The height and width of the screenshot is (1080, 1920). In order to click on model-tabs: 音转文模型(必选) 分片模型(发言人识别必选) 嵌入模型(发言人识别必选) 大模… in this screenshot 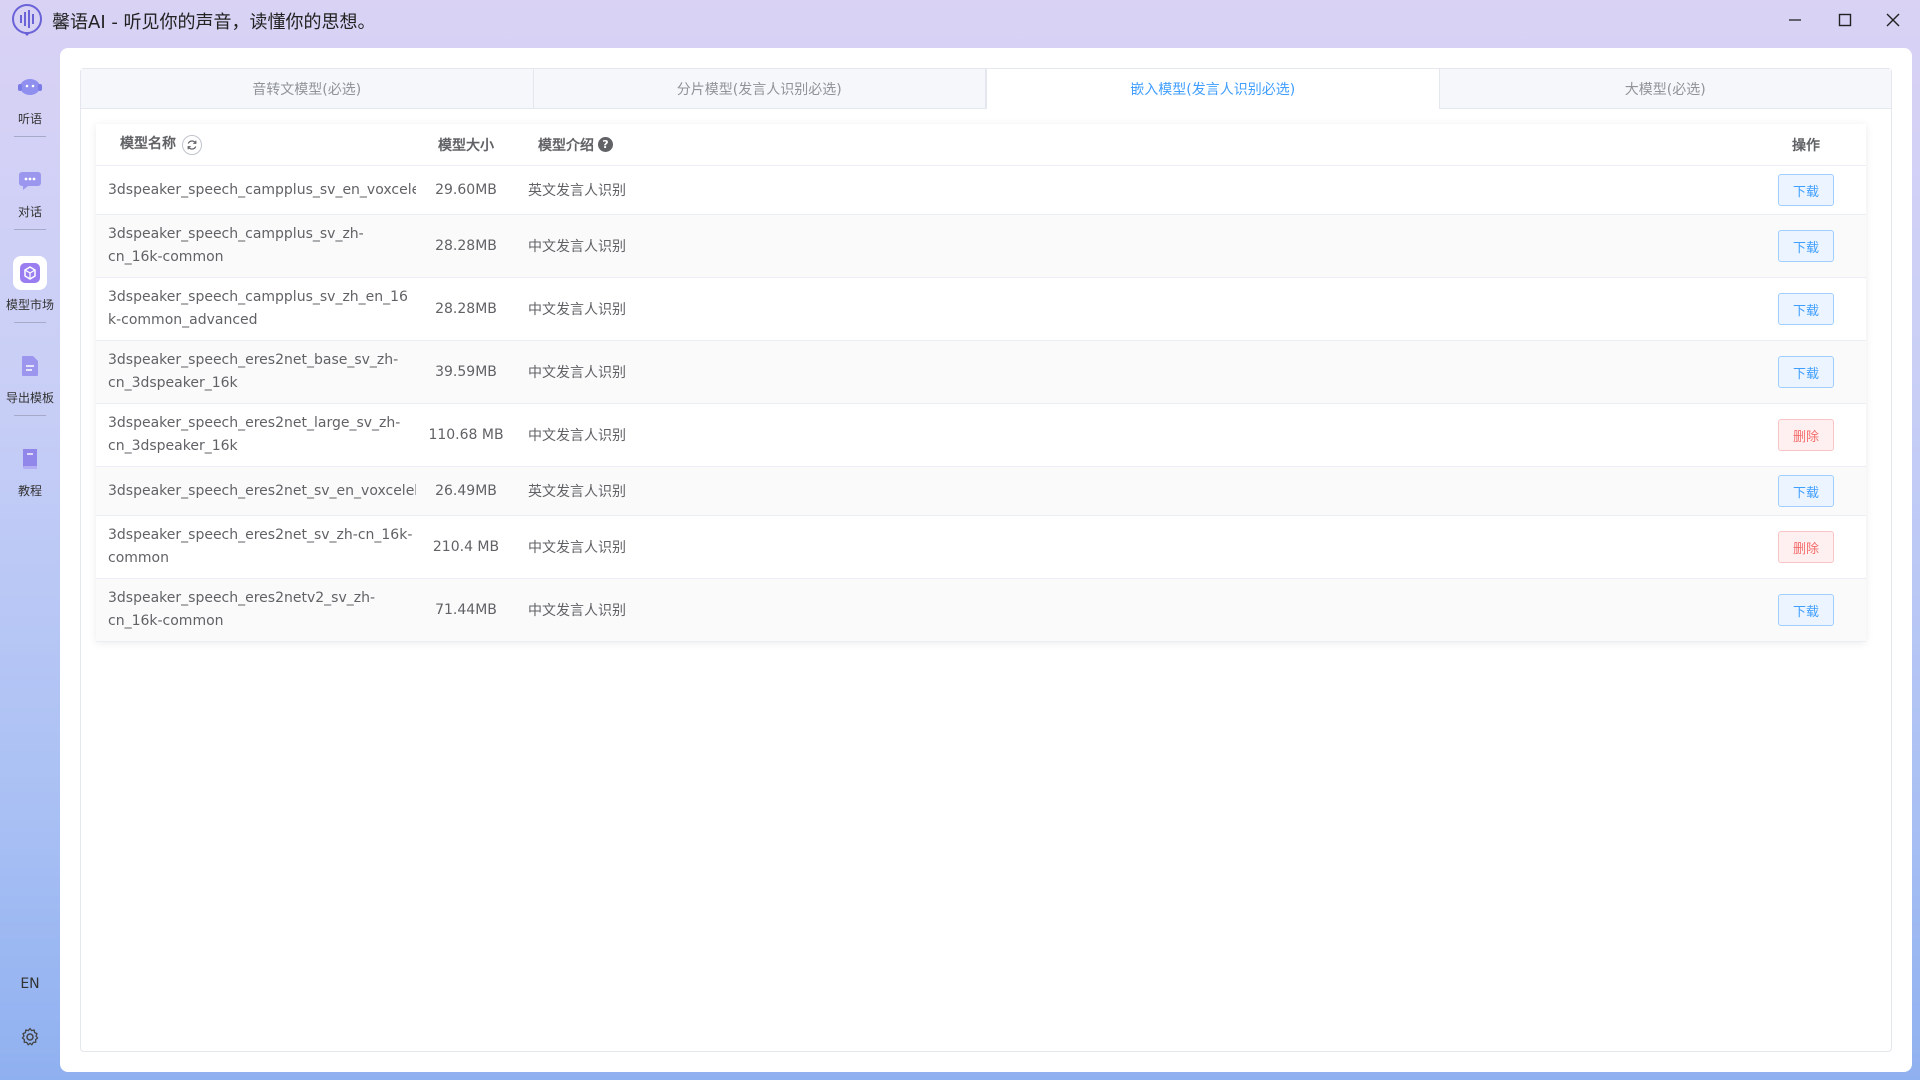, I will do `click(986, 89)`.